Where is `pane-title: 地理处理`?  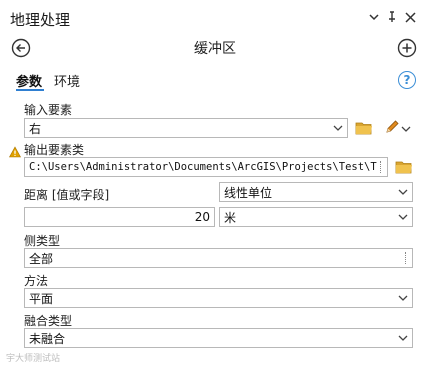
pane-title: 地理处理 is located at coordinates (40, 20).